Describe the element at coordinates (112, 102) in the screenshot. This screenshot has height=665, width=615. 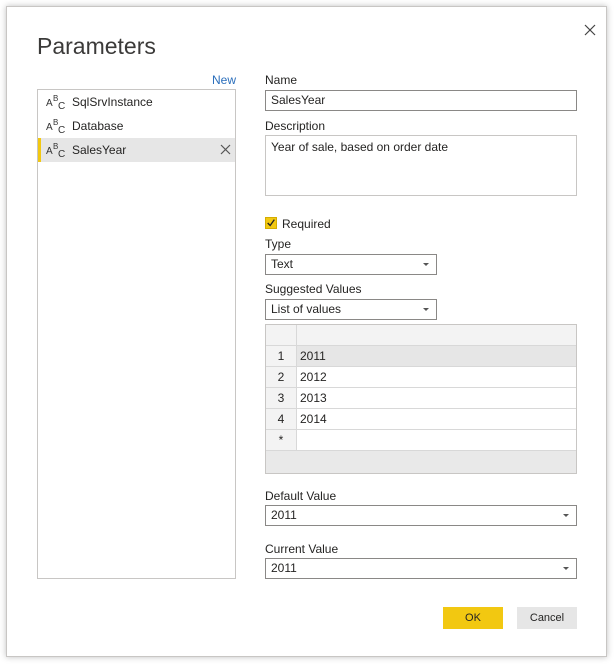
I see `param-item-label: SqlSrvInstance` at that location.